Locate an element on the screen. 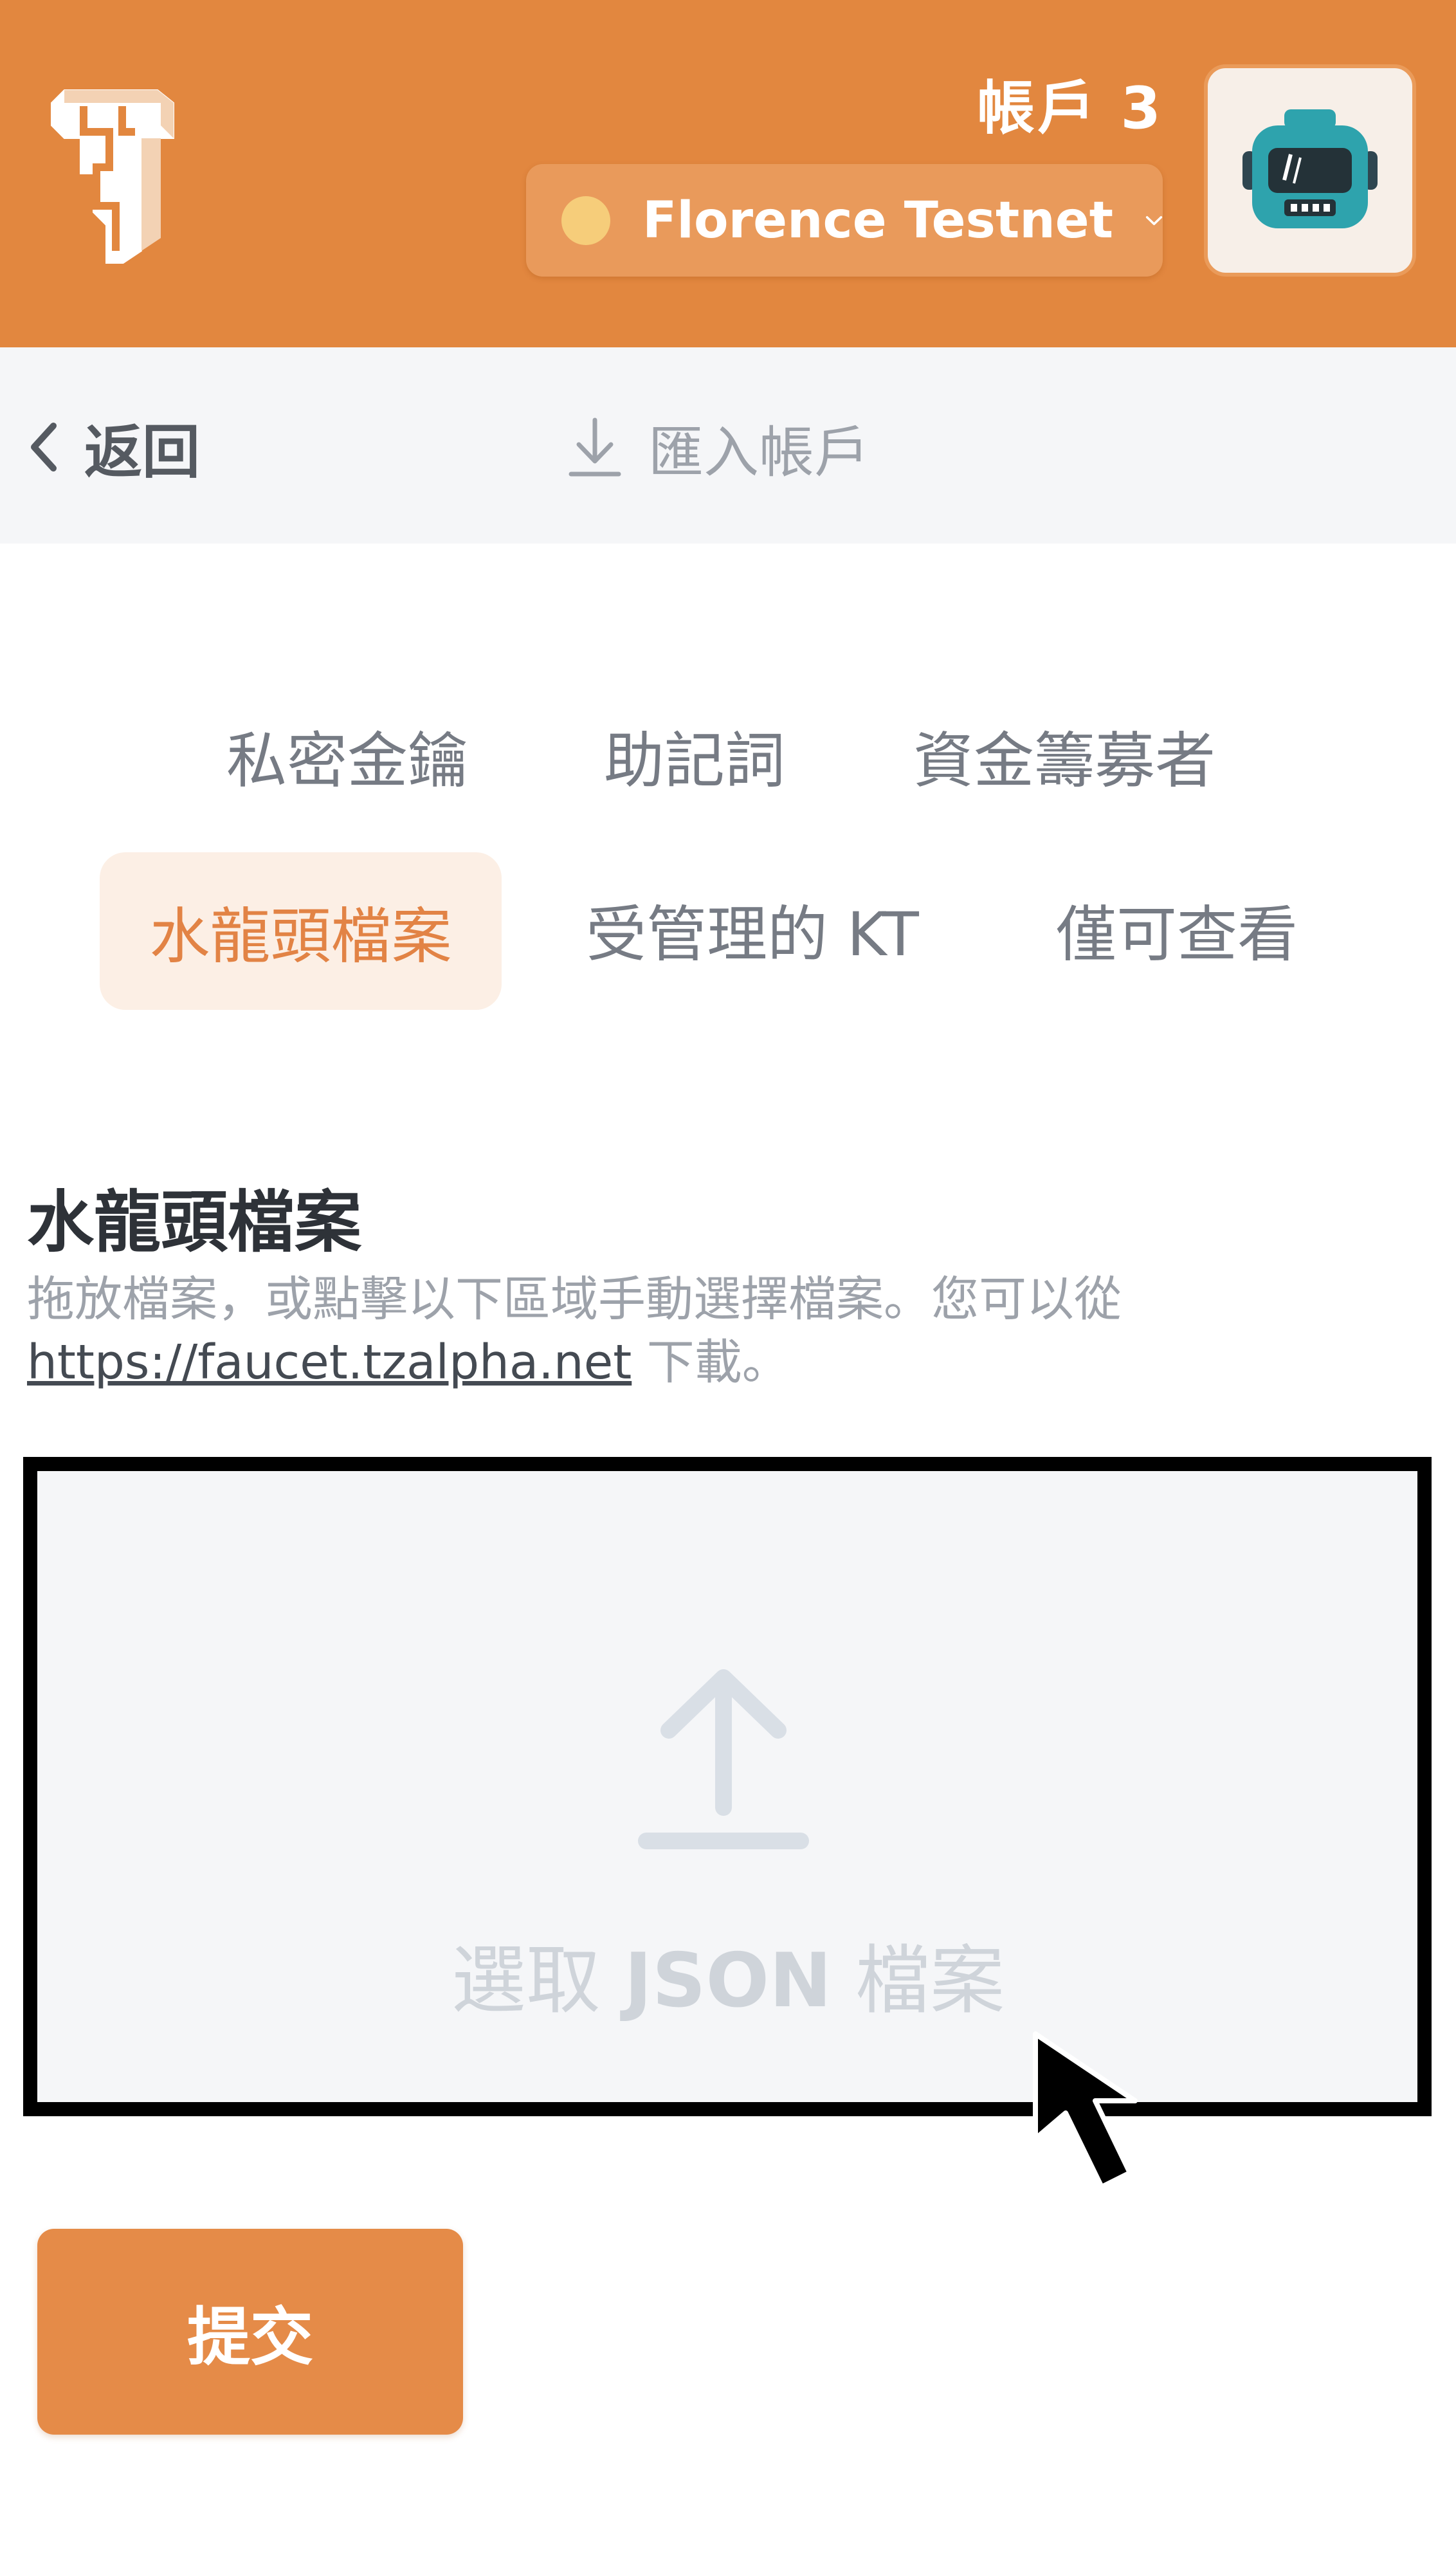  faucet-link: https://faucet.tzalpha.net is located at coordinates (329, 1362).